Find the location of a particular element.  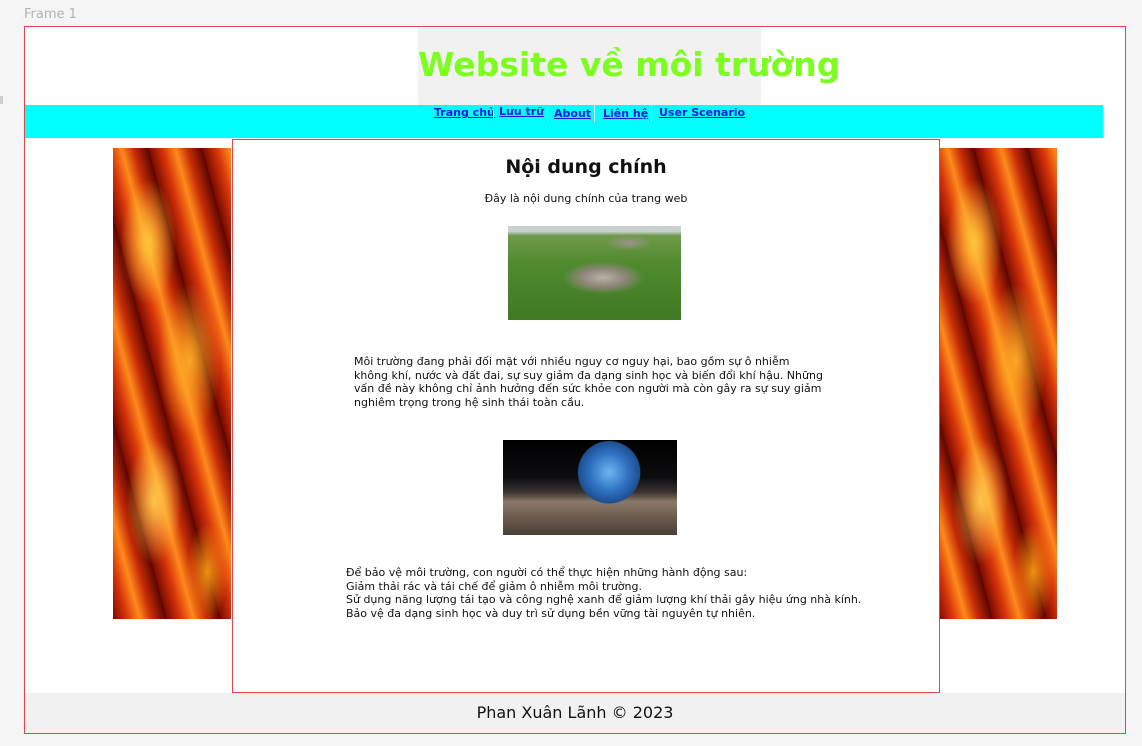

nav-link-lien-he: Liên hệ is located at coordinates (625, 113).